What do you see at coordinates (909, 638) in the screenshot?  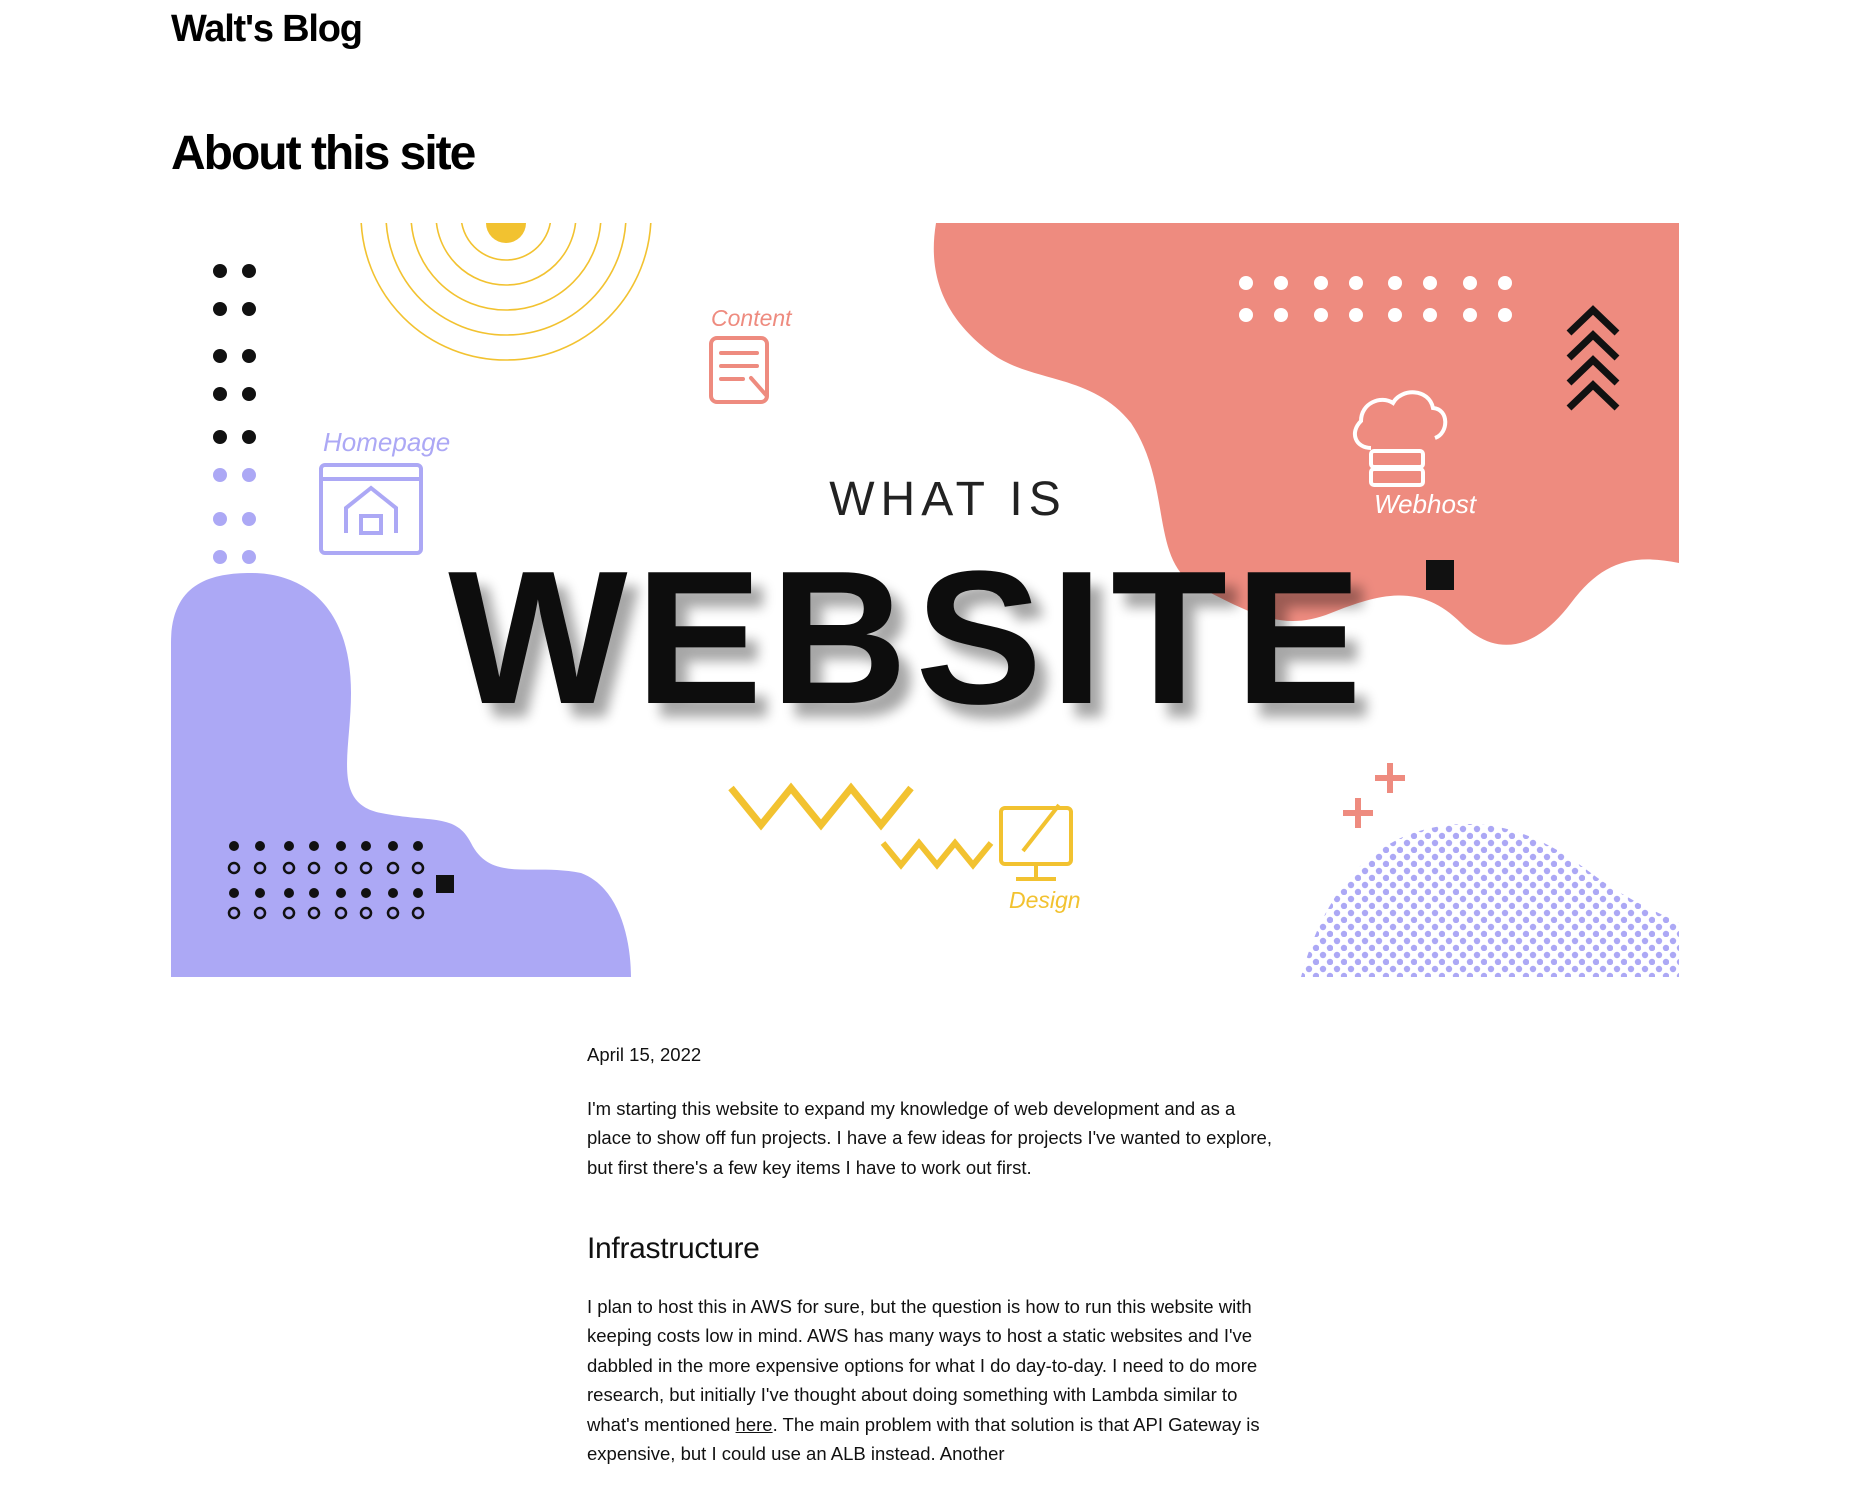 I see `hero-big-heading: WEBSITE` at bounding box center [909, 638].